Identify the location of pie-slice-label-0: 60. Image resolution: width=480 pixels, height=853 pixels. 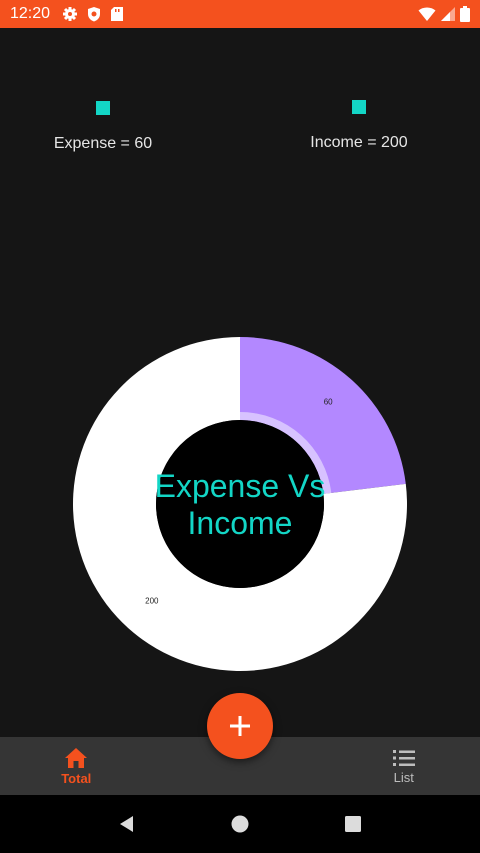
(328, 401).